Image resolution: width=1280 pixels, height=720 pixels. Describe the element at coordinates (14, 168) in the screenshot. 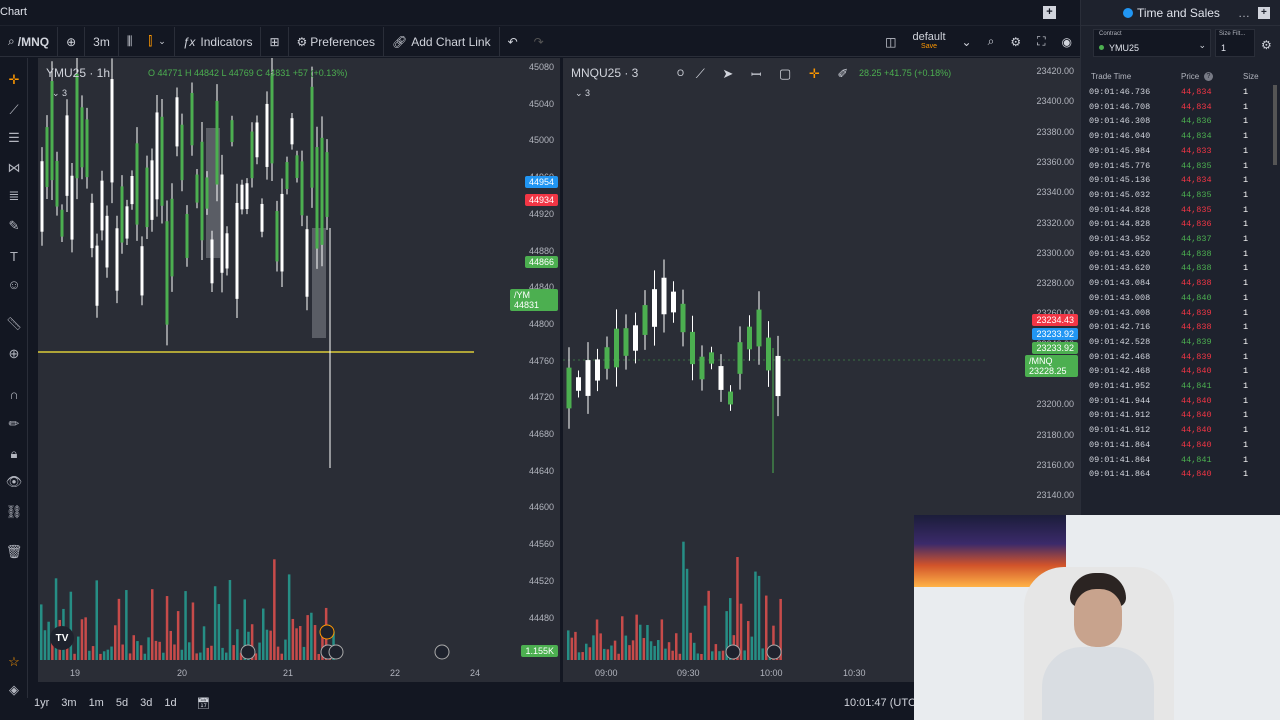

I see `pattern-icon: ⋈` at that location.